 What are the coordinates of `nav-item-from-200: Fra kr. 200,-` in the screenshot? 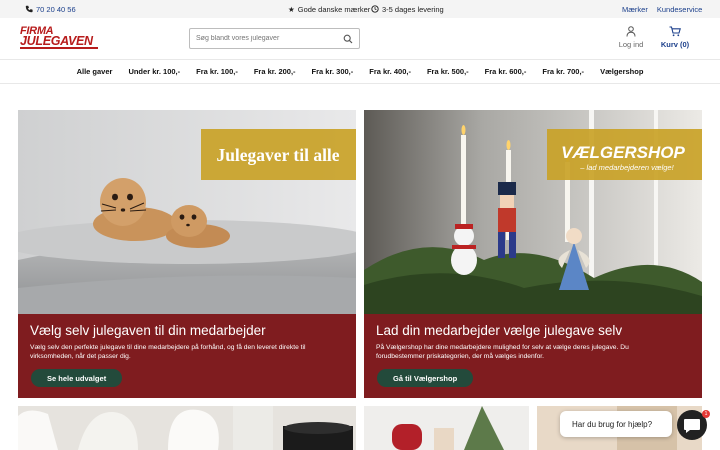 It's located at (275, 71).